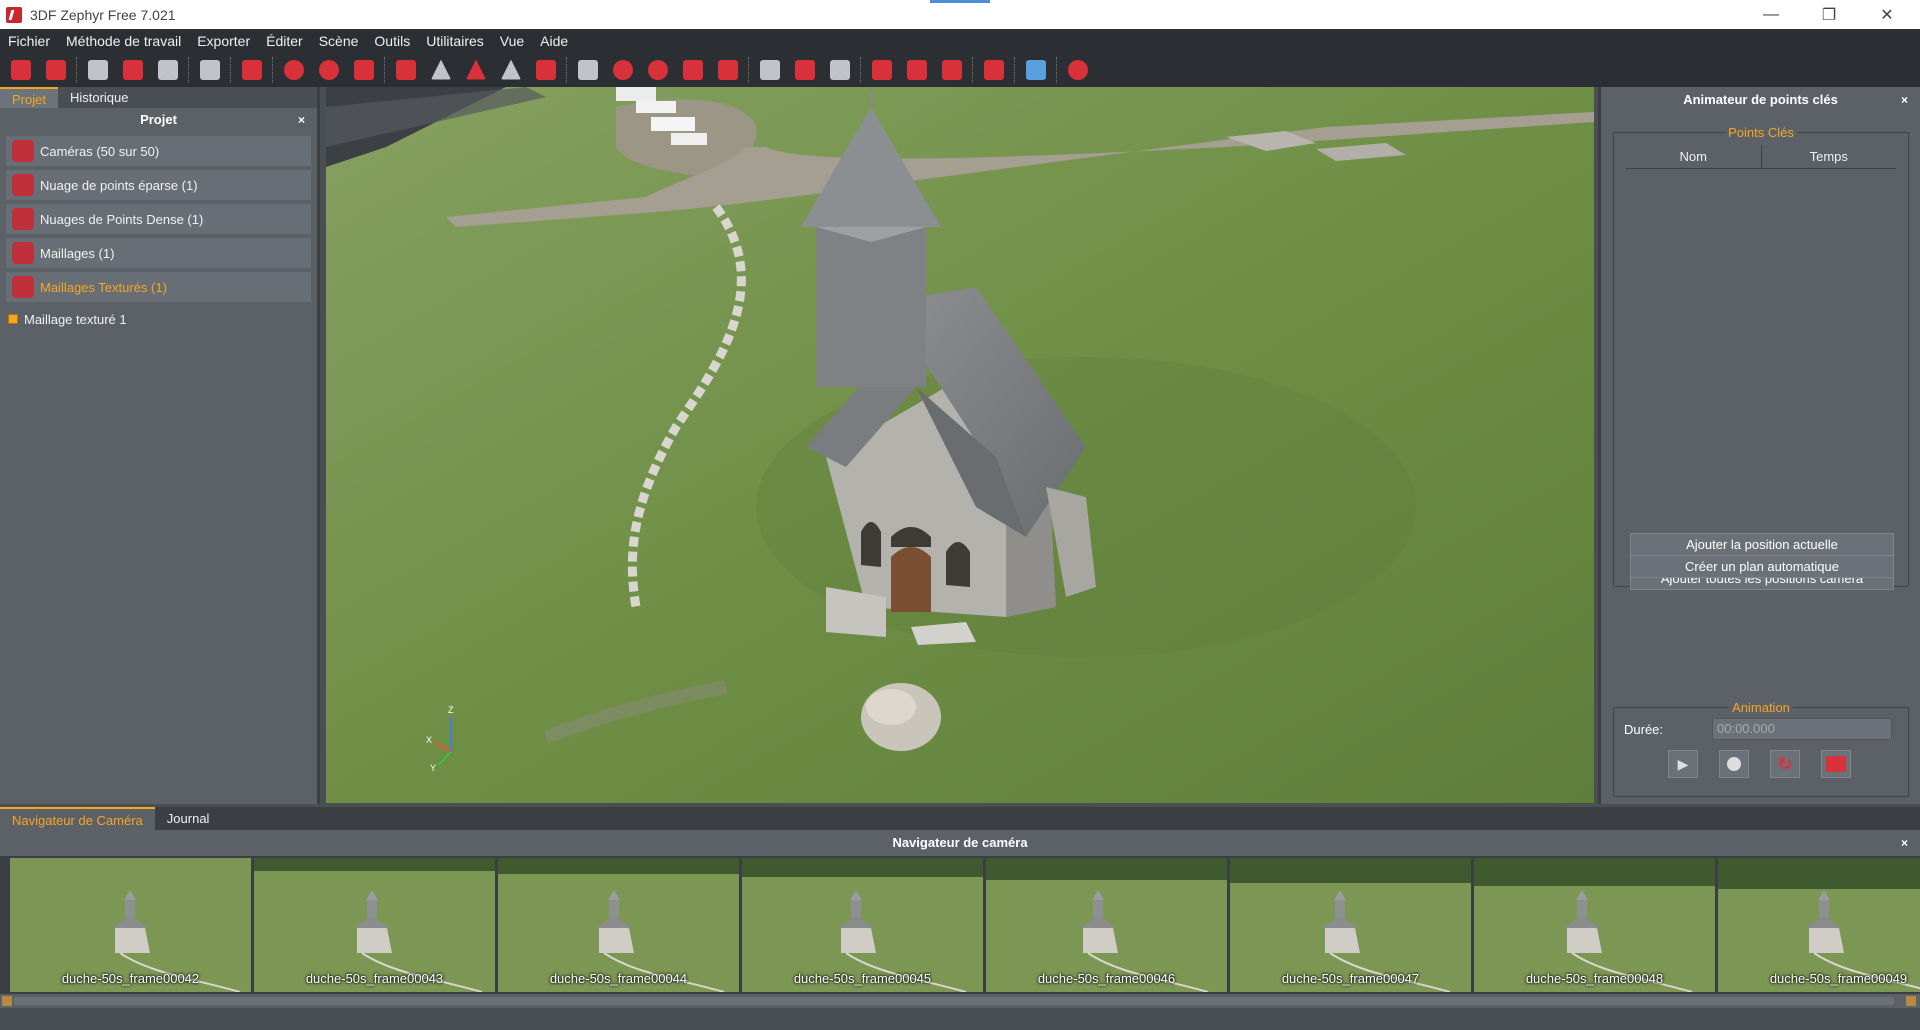 The width and height of the screenshot is (1920, 1030). What do you see at coordinates (23, 185) in the screenshot?
I see `sparse-cloud-icon` at bounding box center [23, 185].